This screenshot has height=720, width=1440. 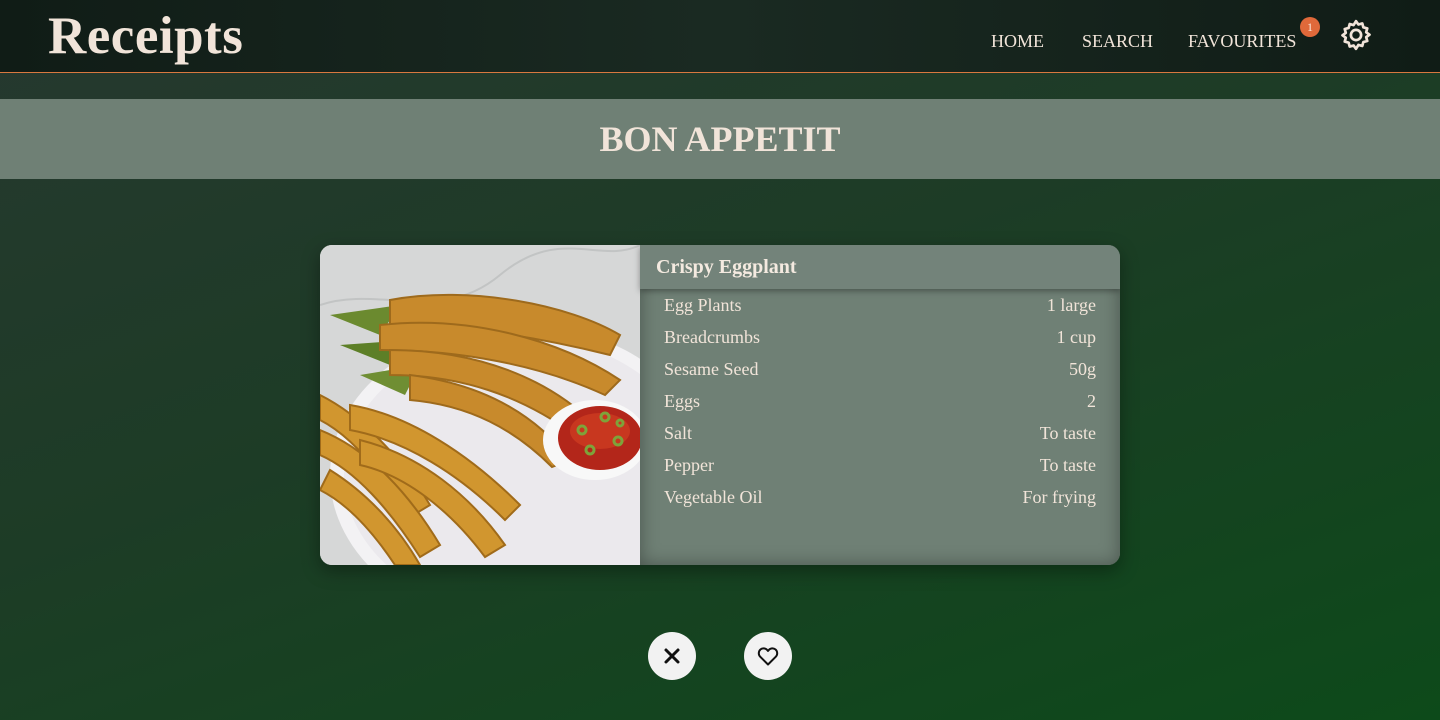 I want to click on favourite-button, so click(x=768, y=656).